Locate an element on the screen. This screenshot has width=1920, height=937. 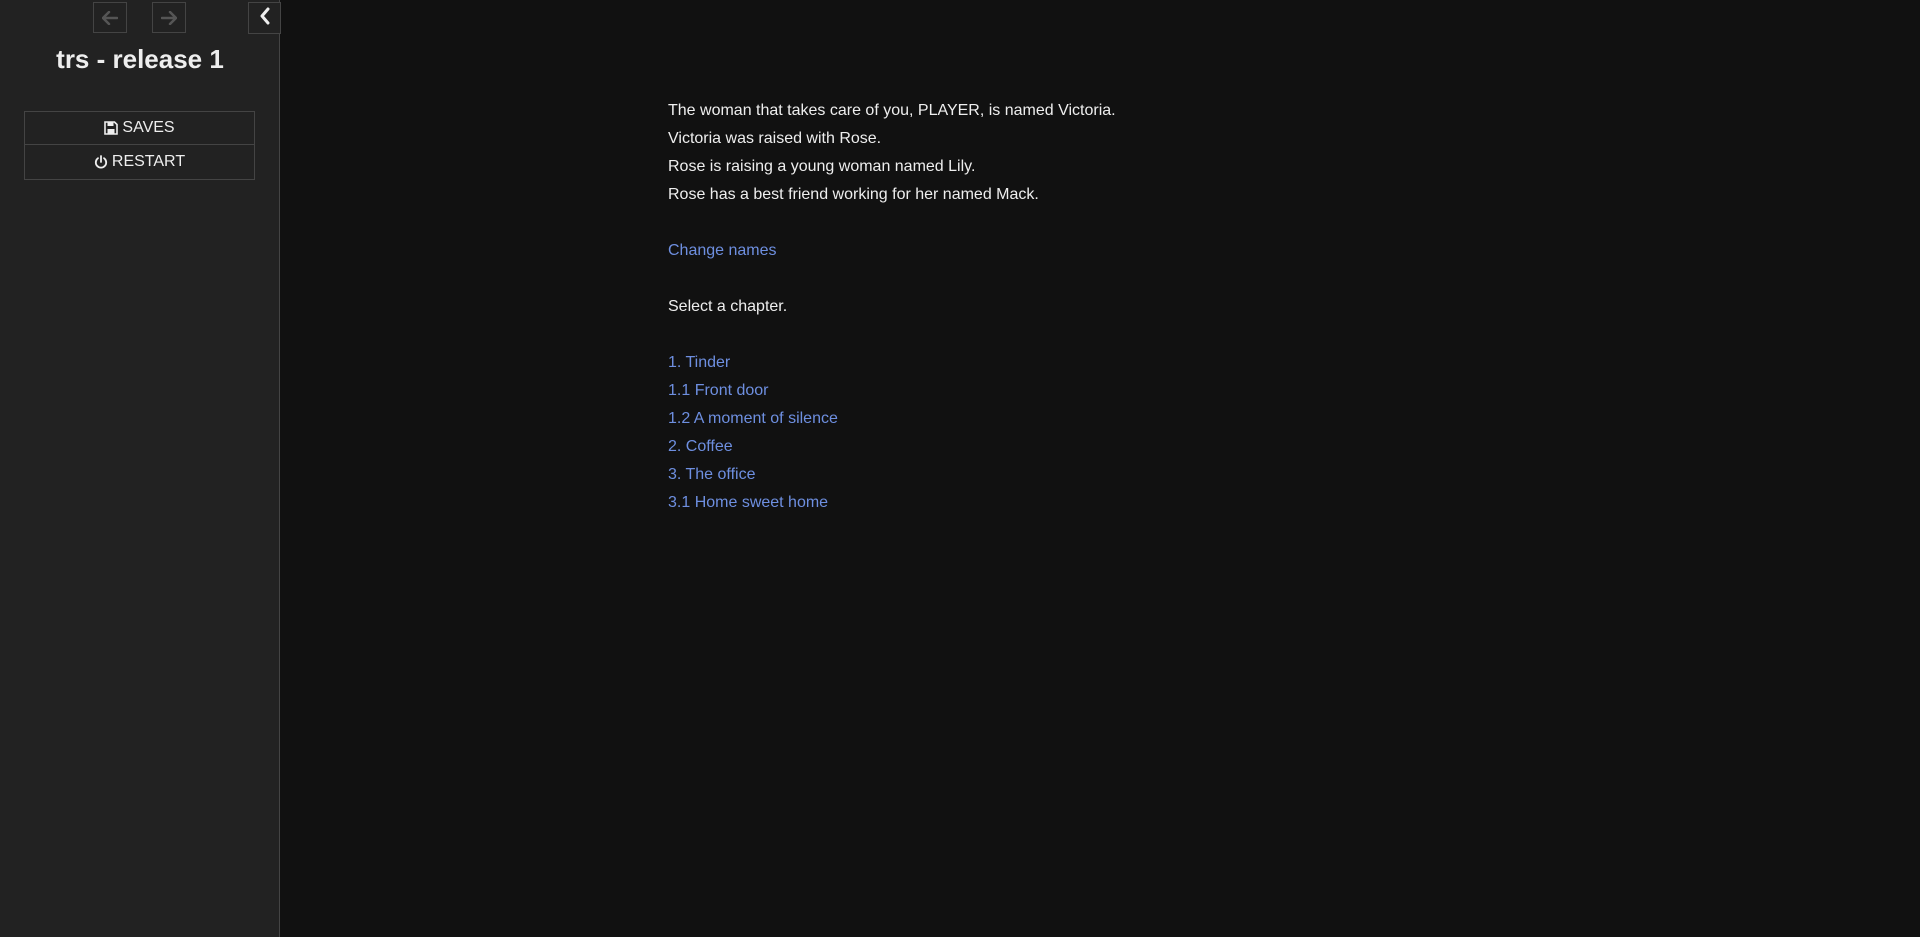
history-forward-button is located at coordinates (169, 17).